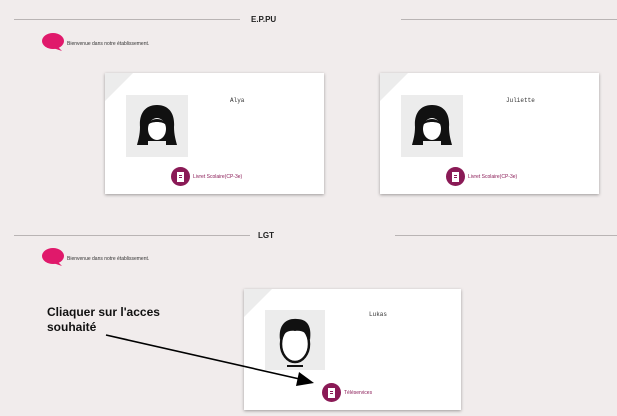 The image size is (617, 416). I want to click on student-card: Lukas Téléservices, so click(352, 349).